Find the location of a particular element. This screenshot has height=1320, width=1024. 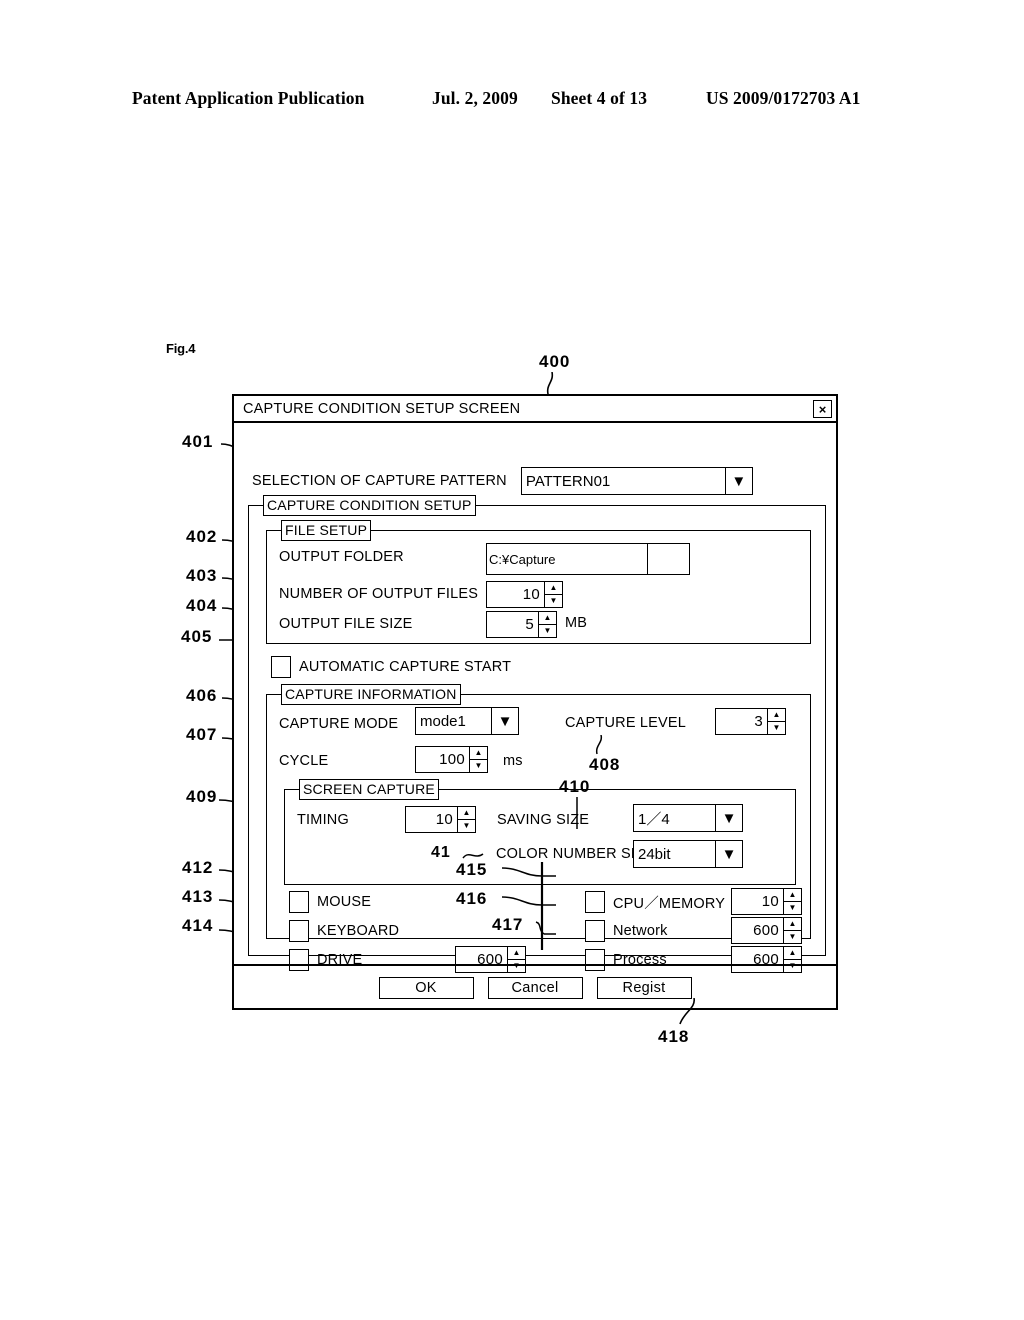

capture-level-spin-buttons: ▲ ▼ is located at coordinates (776, 721).